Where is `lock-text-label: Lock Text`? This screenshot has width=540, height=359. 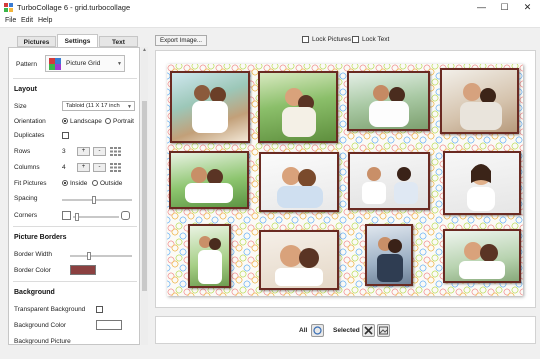 lock-text-label: Lock Text is located at coordinates (376, 39).